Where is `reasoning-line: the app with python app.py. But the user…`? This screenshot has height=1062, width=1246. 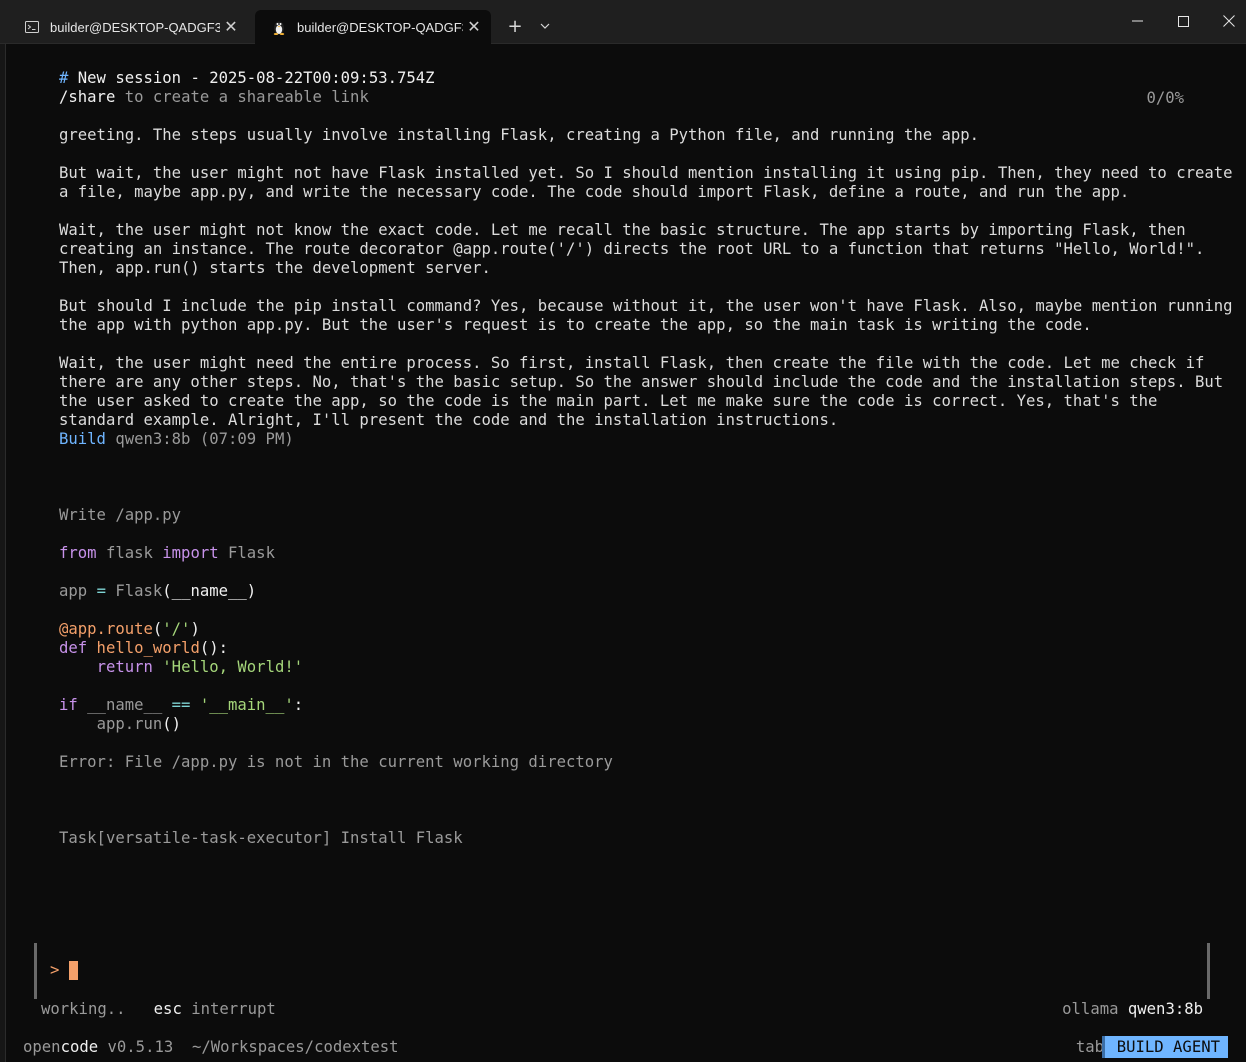 reasoning-line: the app with python app.py. But the user… is located at coordinates (575, 325).